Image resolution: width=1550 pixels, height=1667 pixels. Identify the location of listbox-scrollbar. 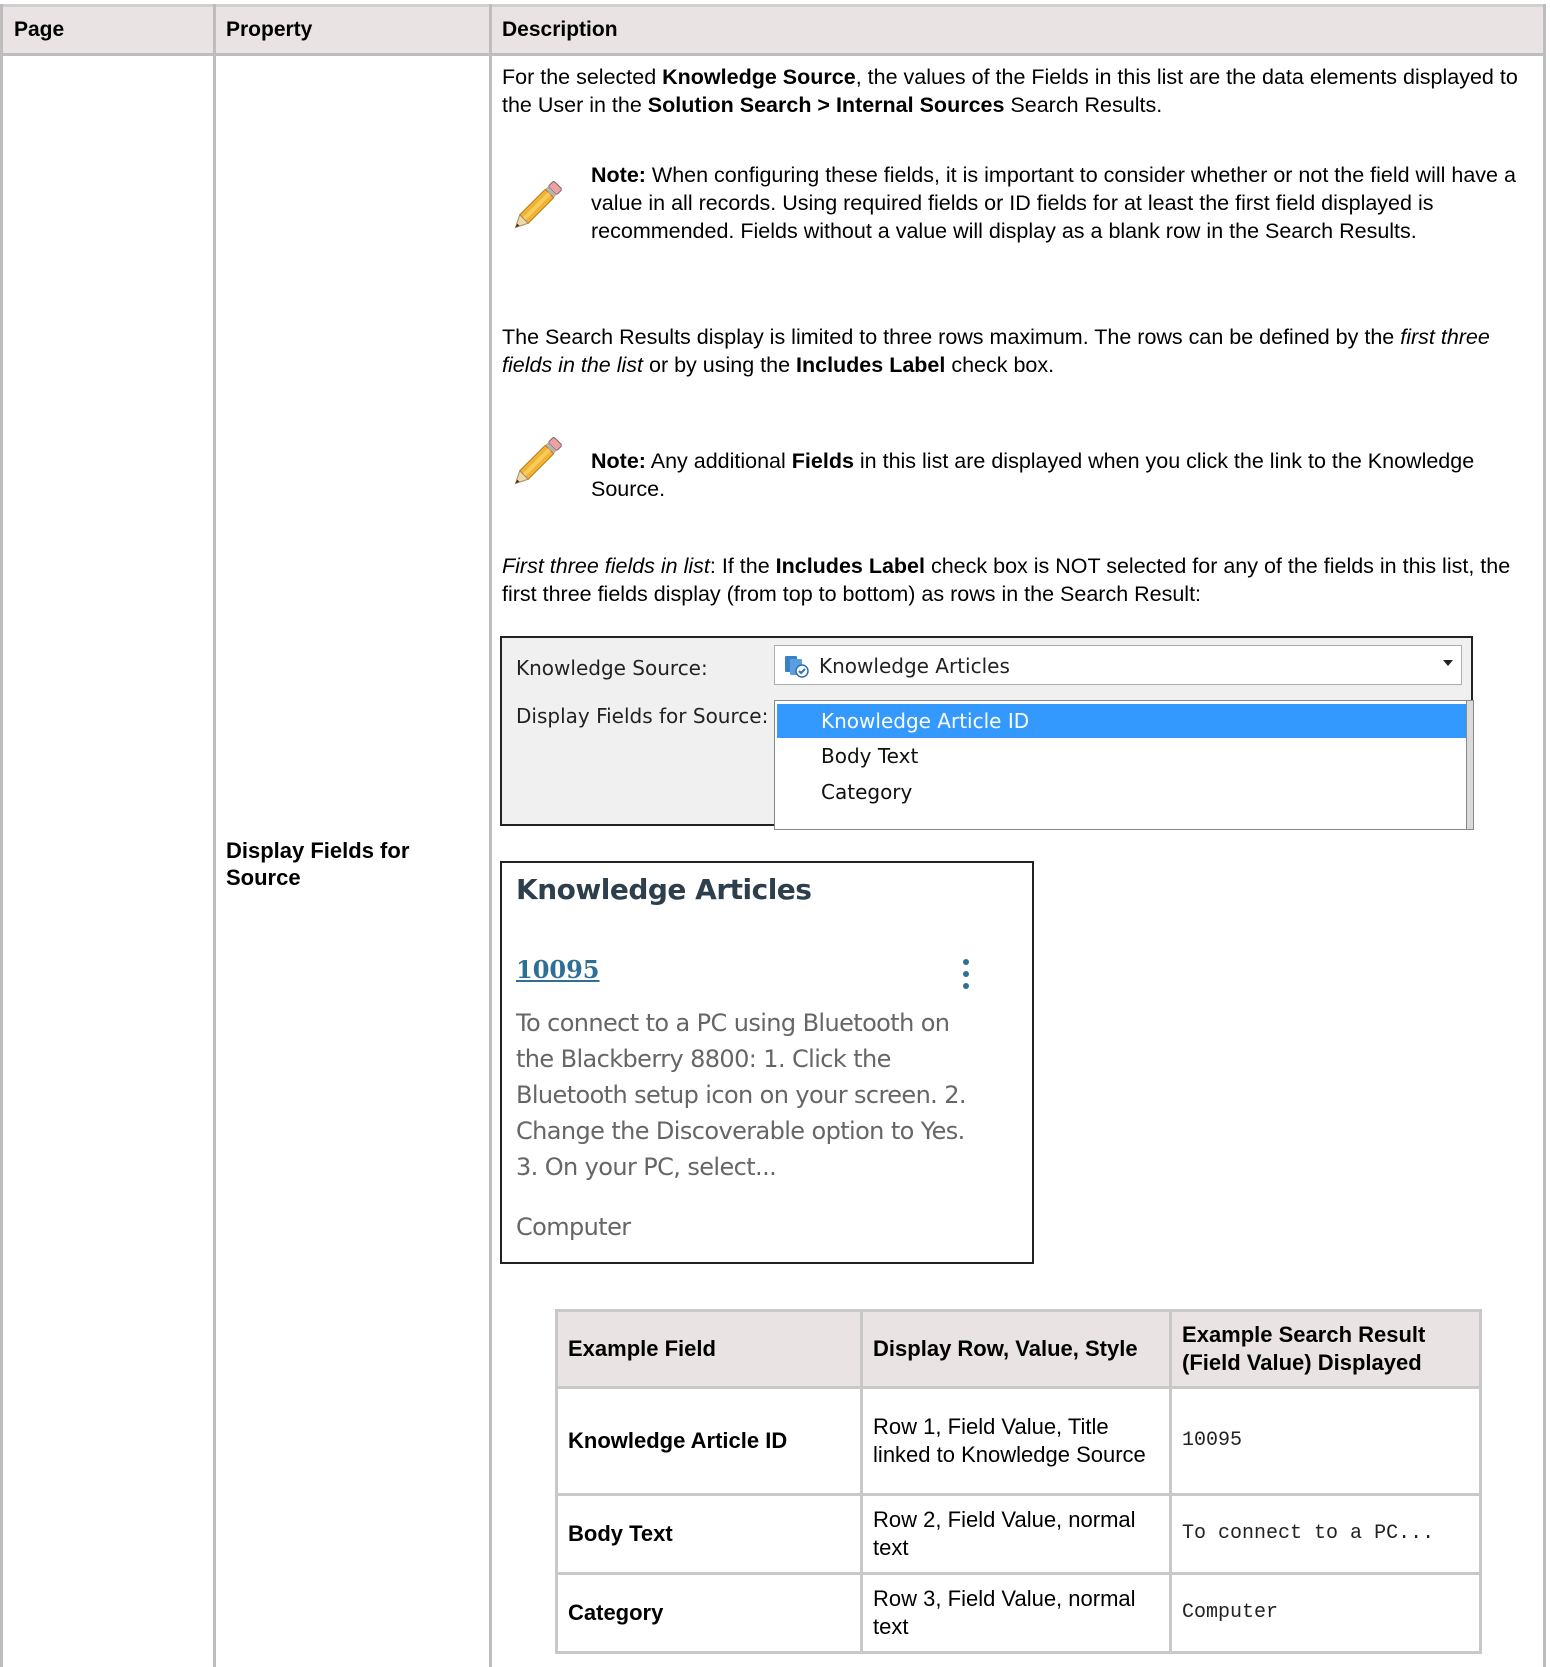
(1469, 765).